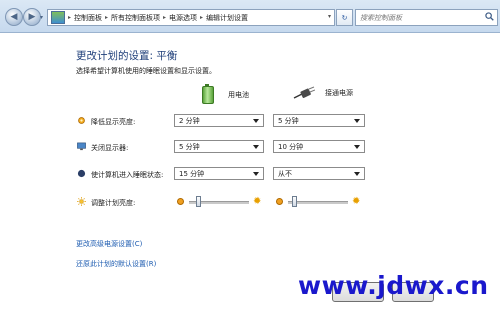  I want to click on select-value: 15 分钟, so click(192, 173).